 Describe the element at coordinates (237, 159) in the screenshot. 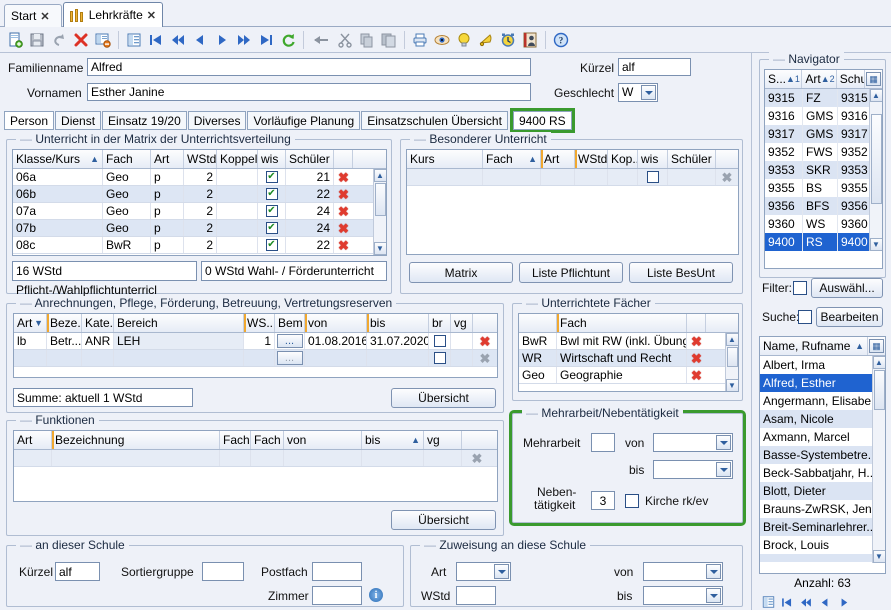

I see `matrix-col-koppel: Koppel` at that location.